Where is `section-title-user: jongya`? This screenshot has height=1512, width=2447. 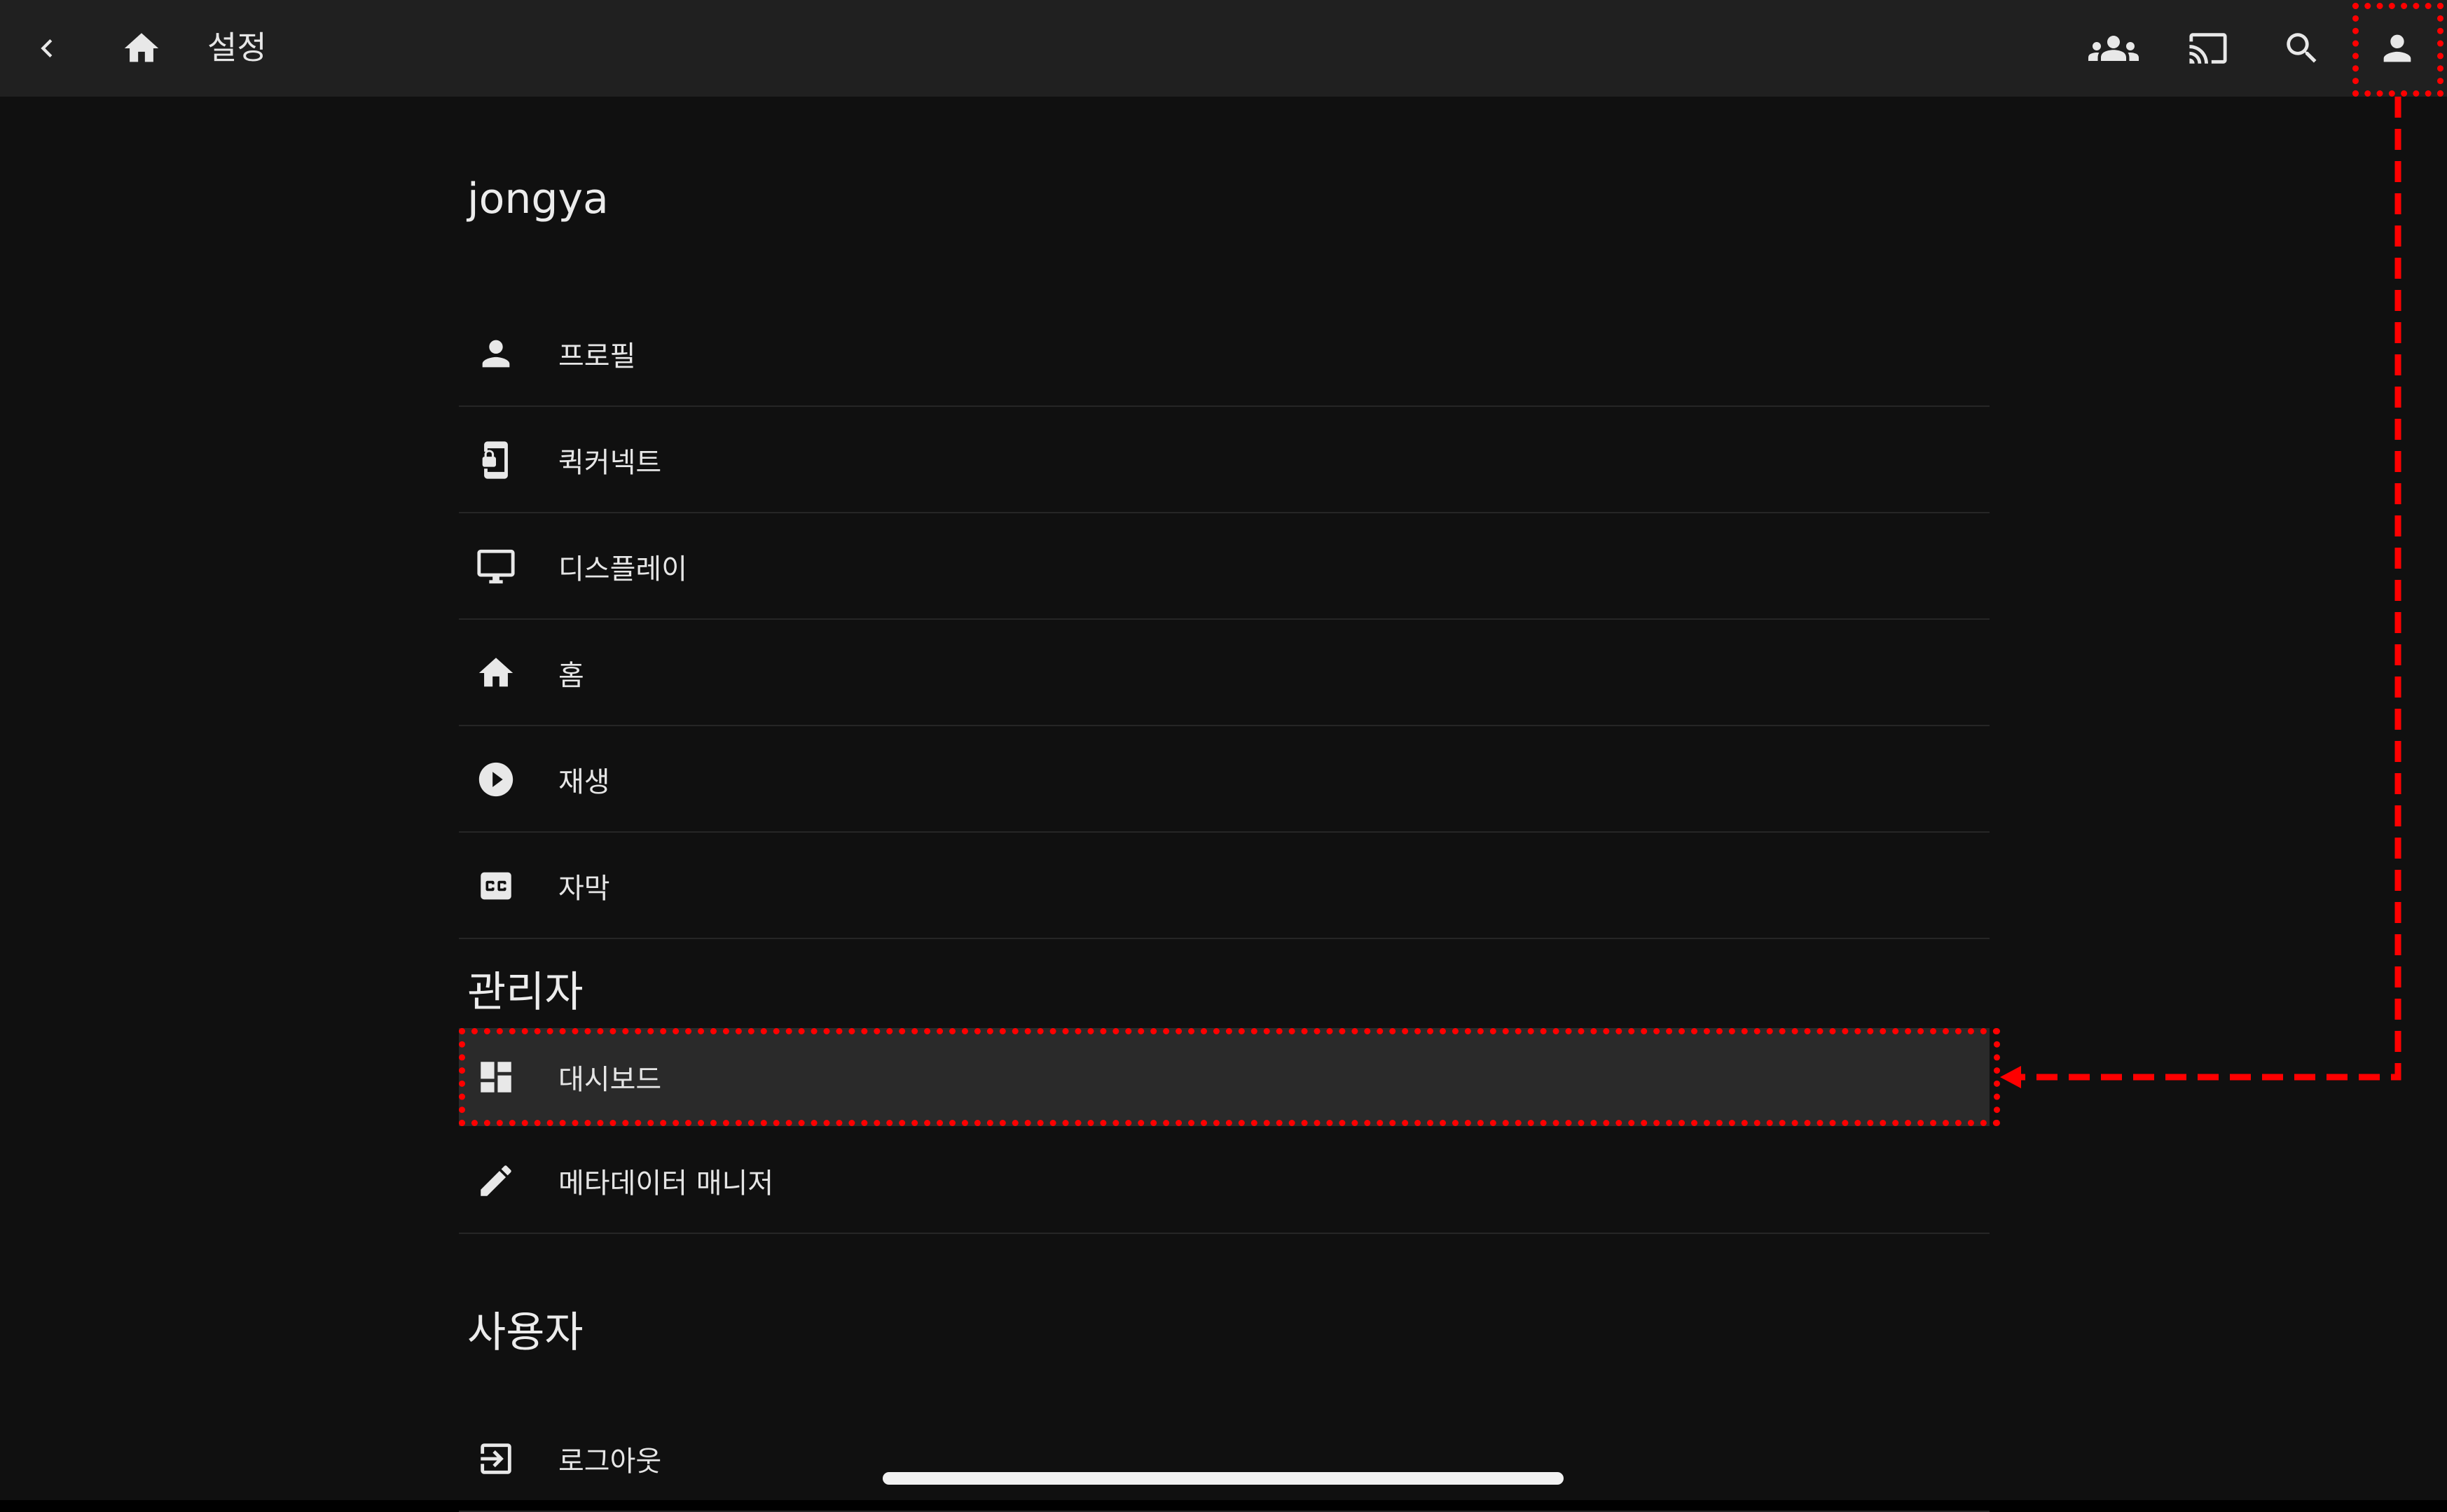
section-title-user: jongya is located at coordinates (538, 198).